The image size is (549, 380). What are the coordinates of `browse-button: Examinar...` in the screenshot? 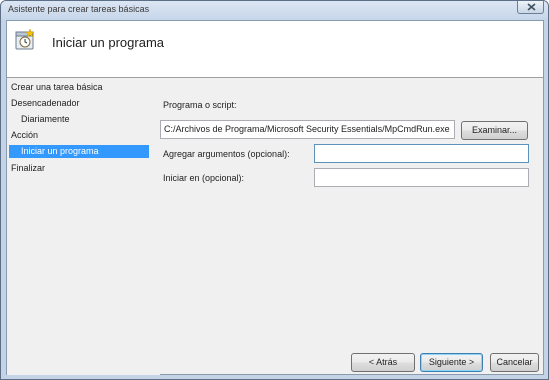 It's located at (494, 130).